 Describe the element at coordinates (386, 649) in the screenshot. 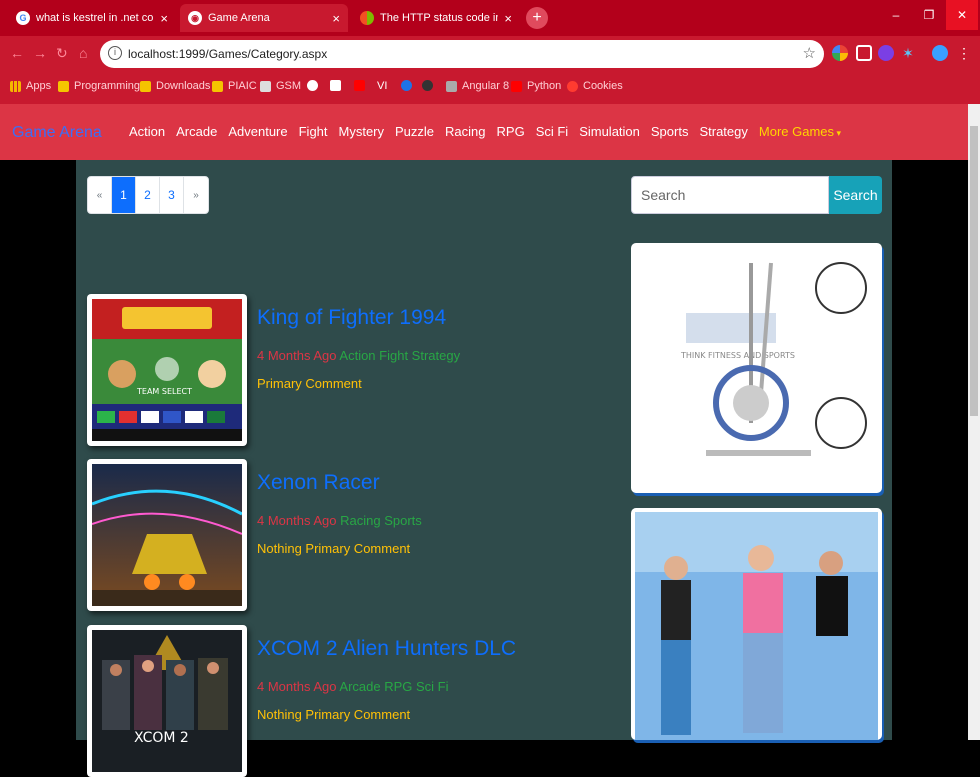

I see `game-title-link: XCOM 2 Alien Hunters DLC` at that location.